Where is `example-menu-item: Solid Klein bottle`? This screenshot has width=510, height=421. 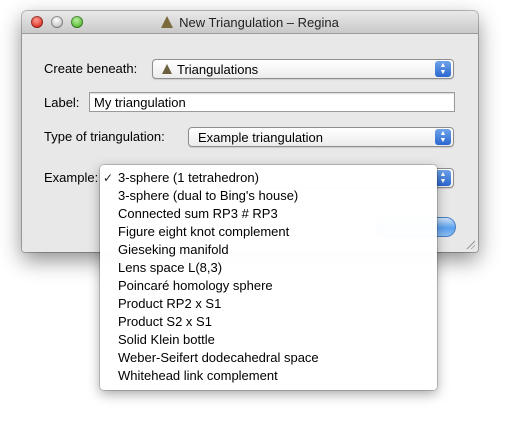 example-menu-item: Solid Klein bottle is located at coordinates (268, 340).